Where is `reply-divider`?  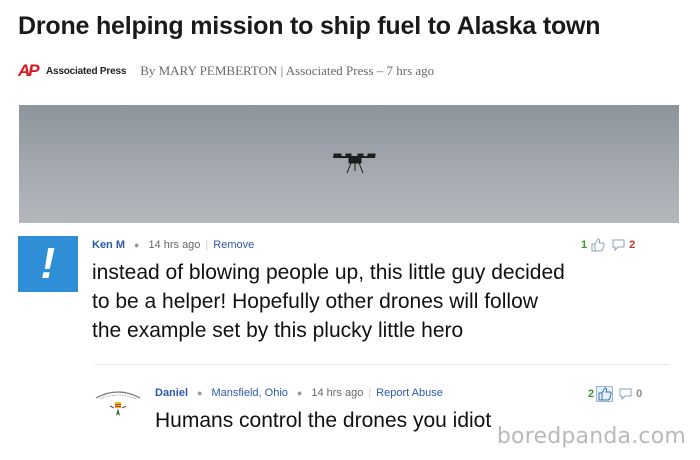 reply-divider is located at coordinates (382, 364).